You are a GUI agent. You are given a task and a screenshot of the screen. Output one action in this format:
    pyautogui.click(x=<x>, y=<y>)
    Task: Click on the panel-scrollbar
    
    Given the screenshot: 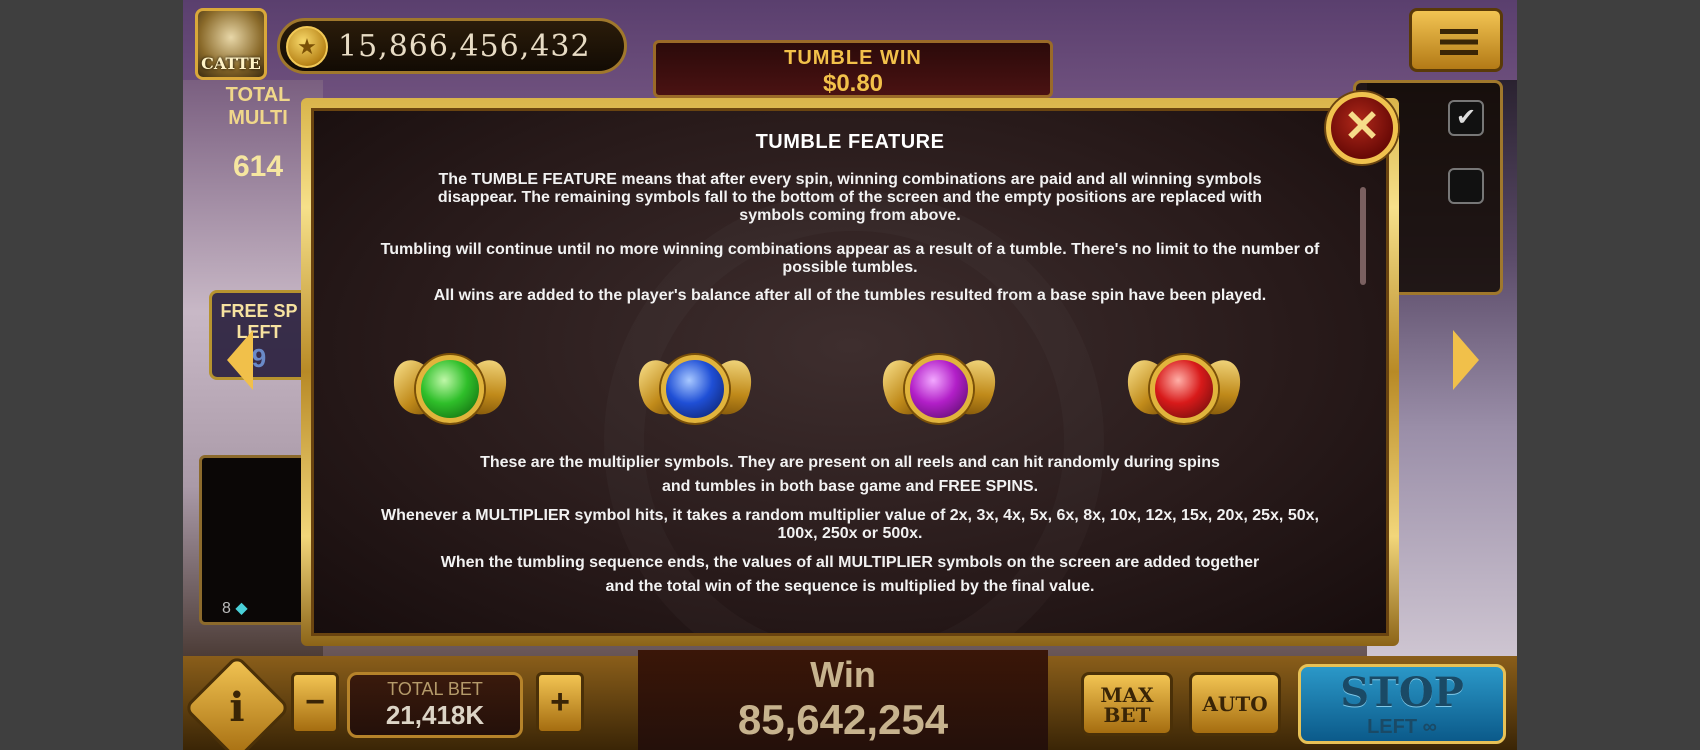 What is the action you would take?
    pyautogui.click(x=1363, y=236)
    